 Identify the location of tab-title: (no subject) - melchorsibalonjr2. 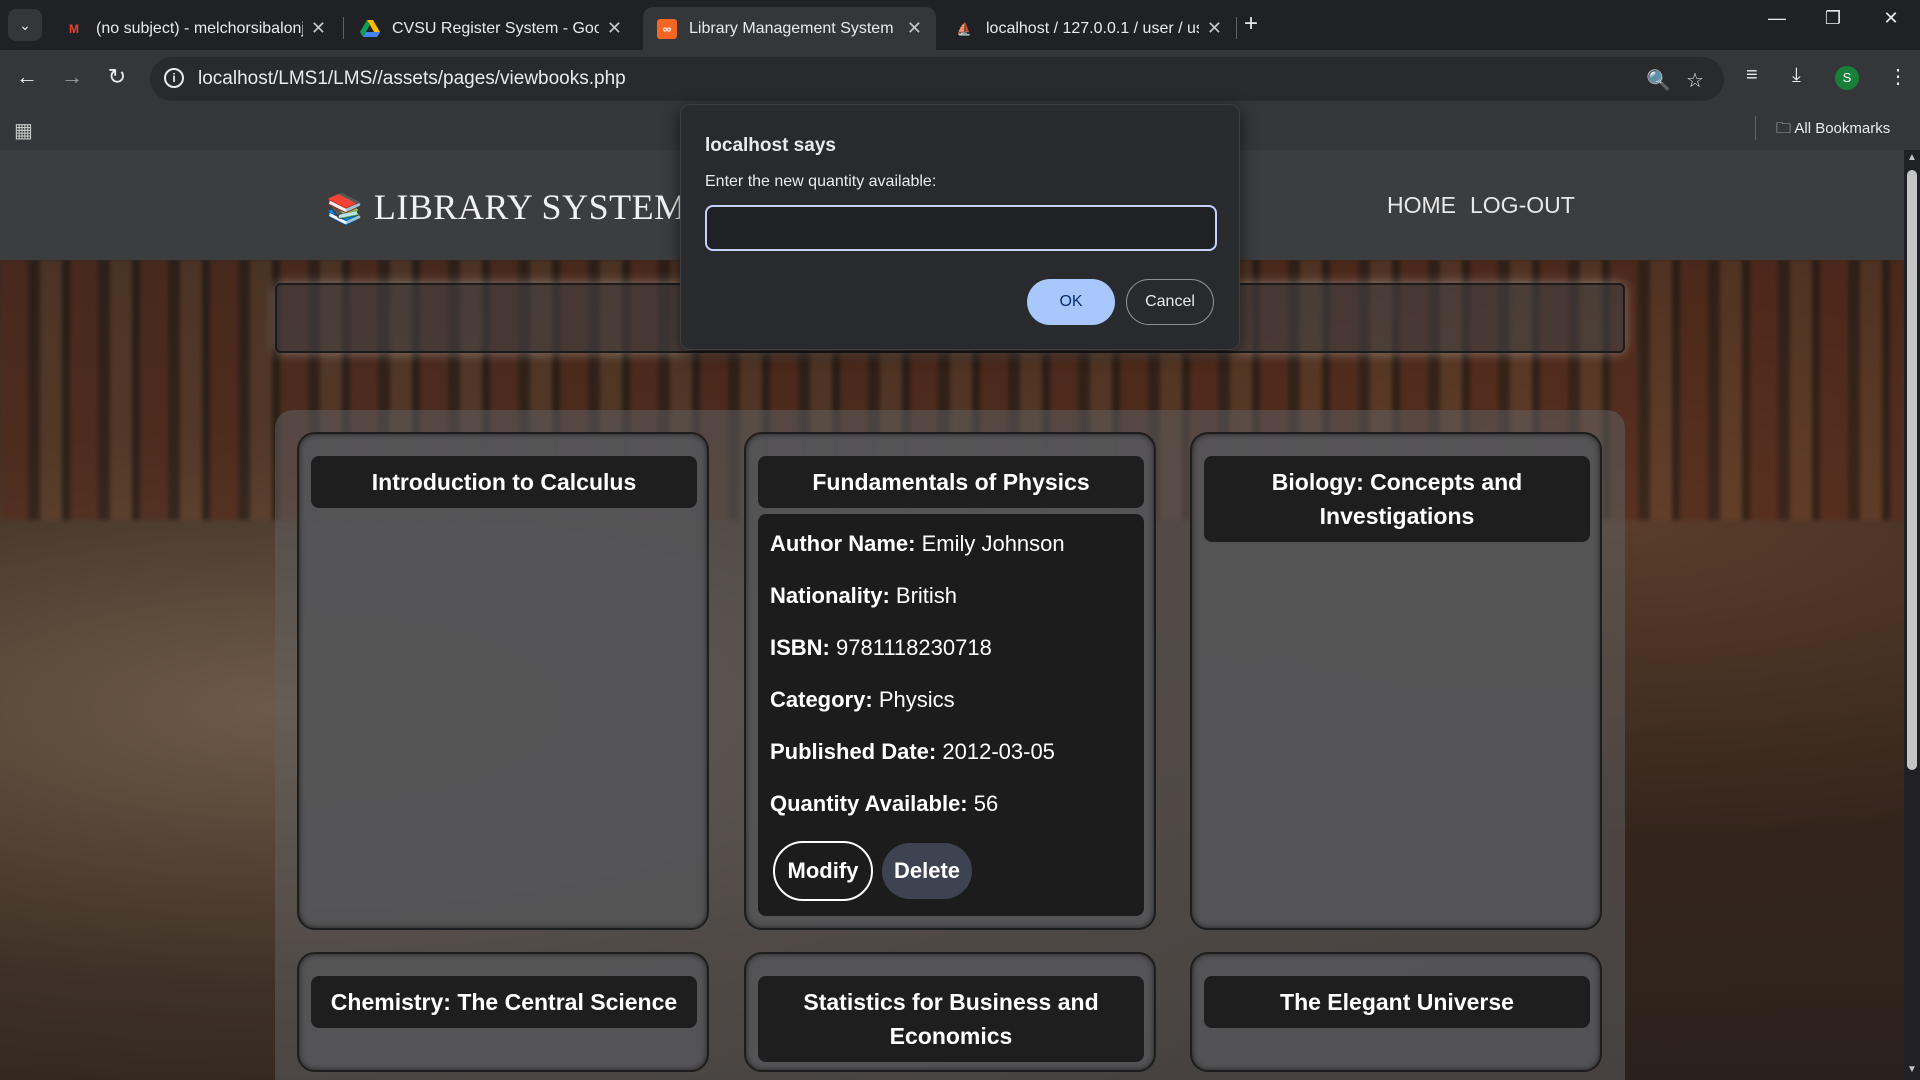
(199, 28).